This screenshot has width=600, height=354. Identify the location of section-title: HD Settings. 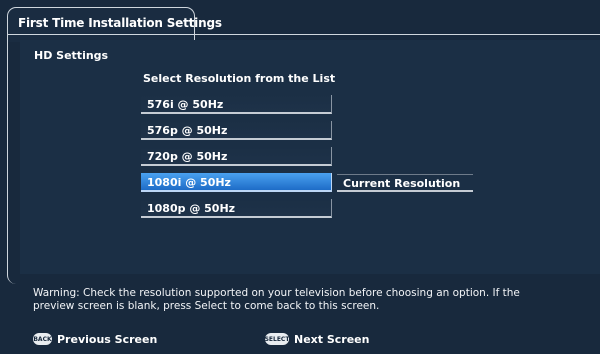
(71, 55).